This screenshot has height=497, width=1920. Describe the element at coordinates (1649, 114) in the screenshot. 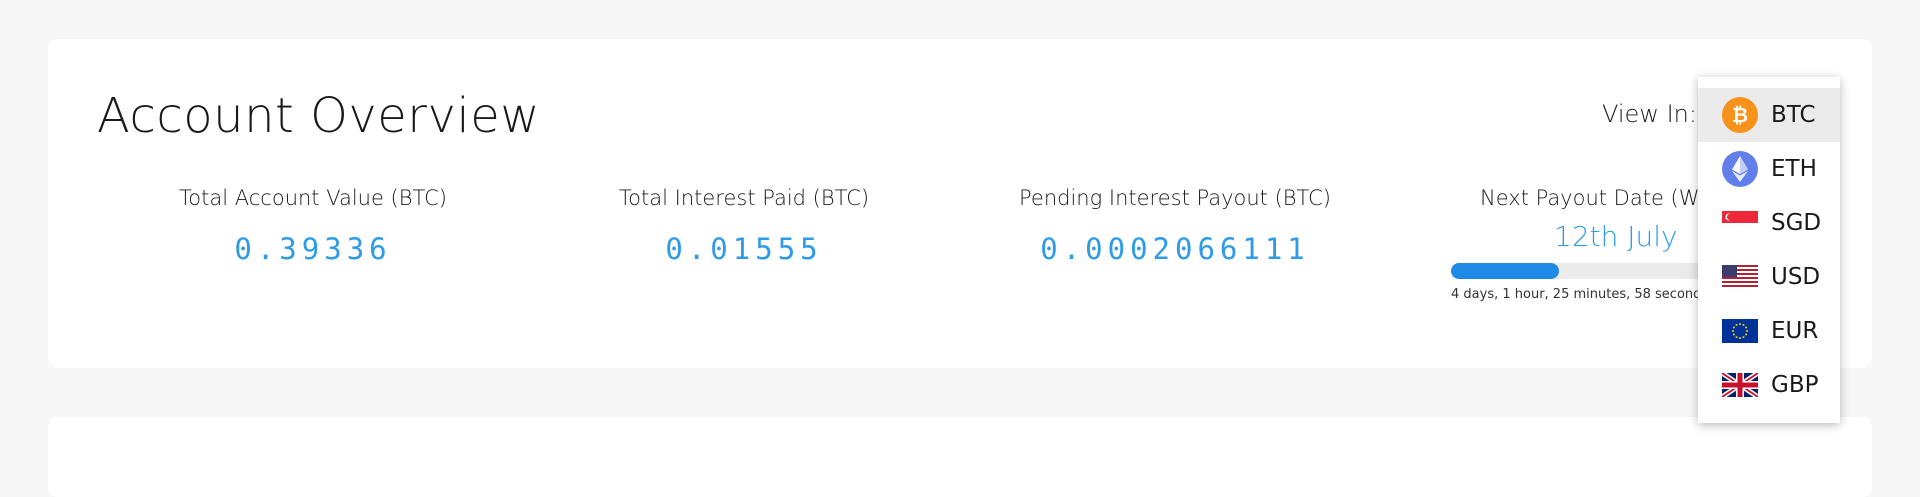

I see `view-in-label: View In:` at that location.